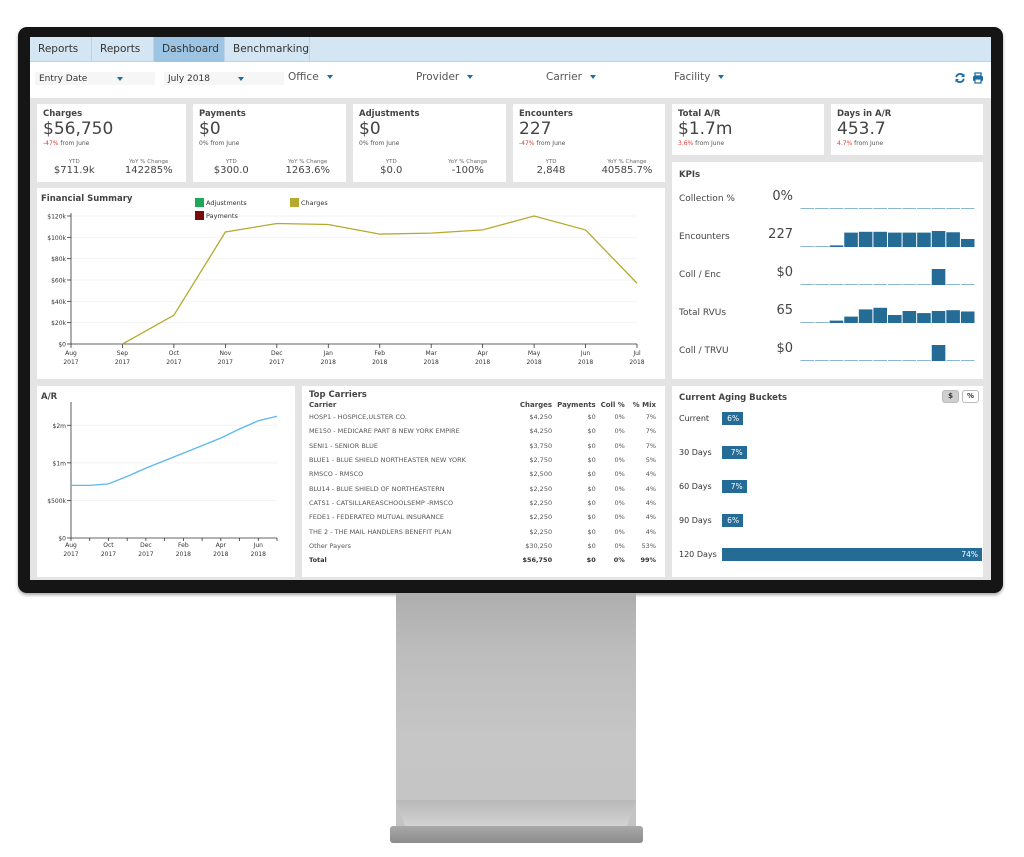 Image resolution: width=1024 pixels, height=857 pixels. I want to click on carrier-dropdown: Carrier, so click(571, 77).